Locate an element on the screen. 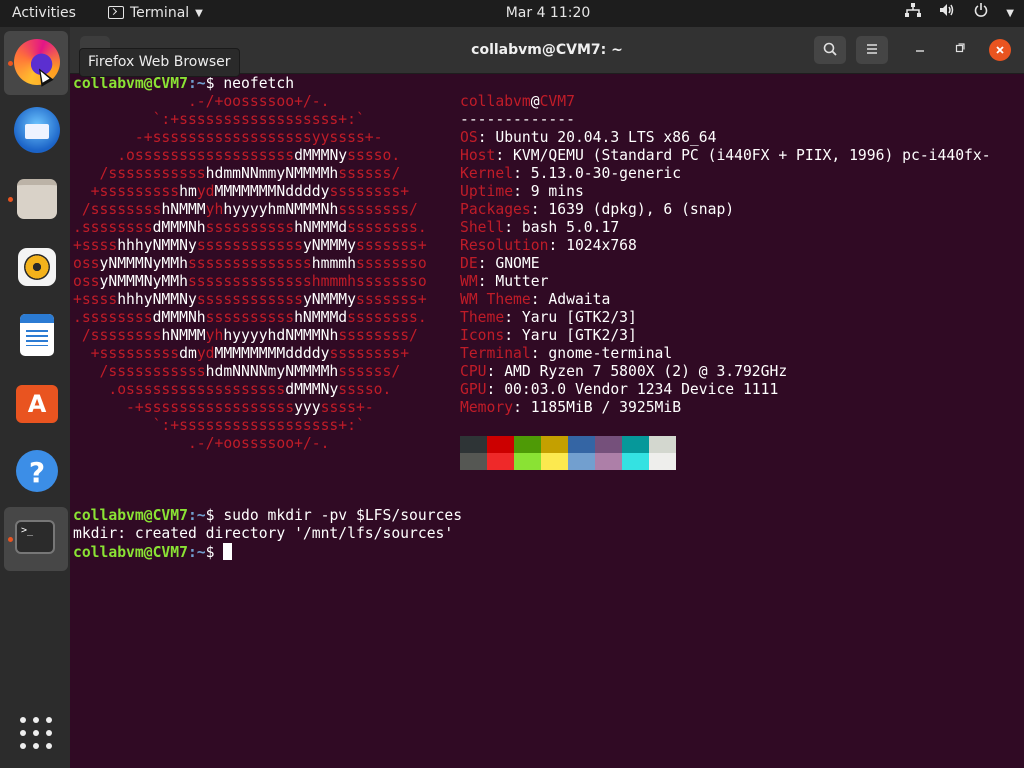  close-button is located at coordinates (1000, 50).